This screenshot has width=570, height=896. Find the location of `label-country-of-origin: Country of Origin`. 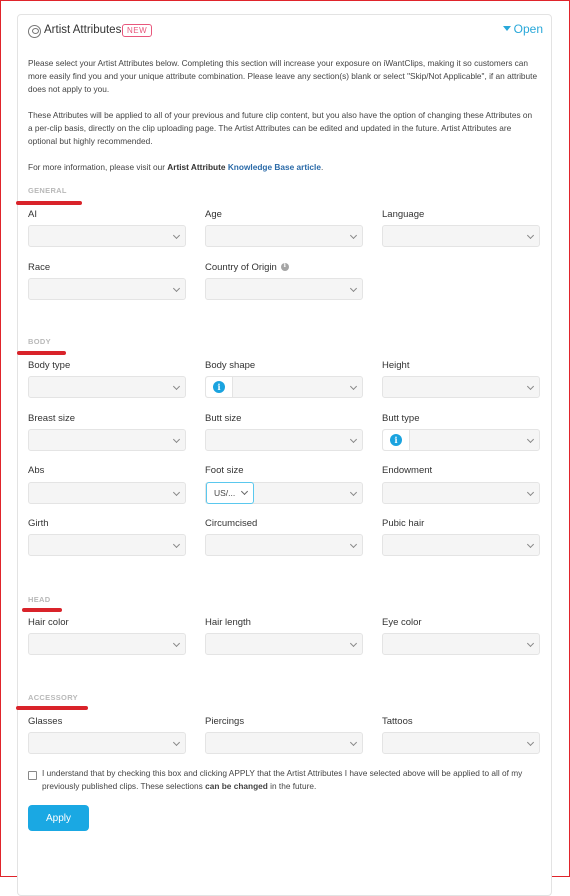

label-country-of-origin: Country of Origin is located at coordinates (247, 267).